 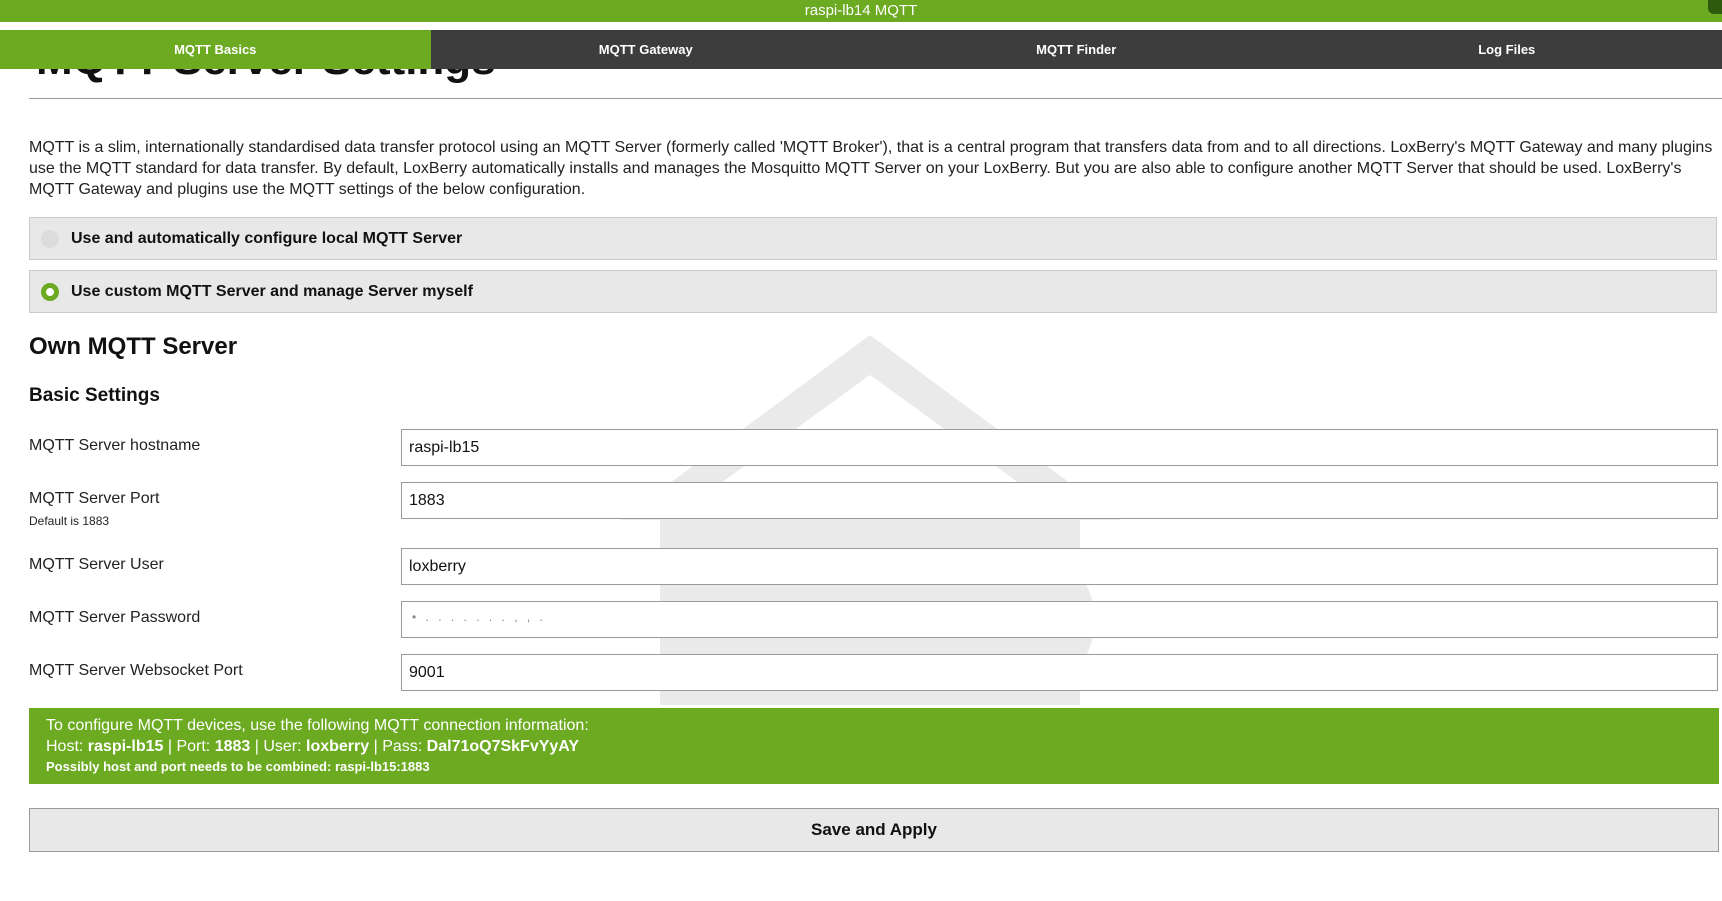 What do you see at coordinates (870, 520) in the screenshot?
I see `loxberry-logo-watermark` at bounding box center [870, 520].